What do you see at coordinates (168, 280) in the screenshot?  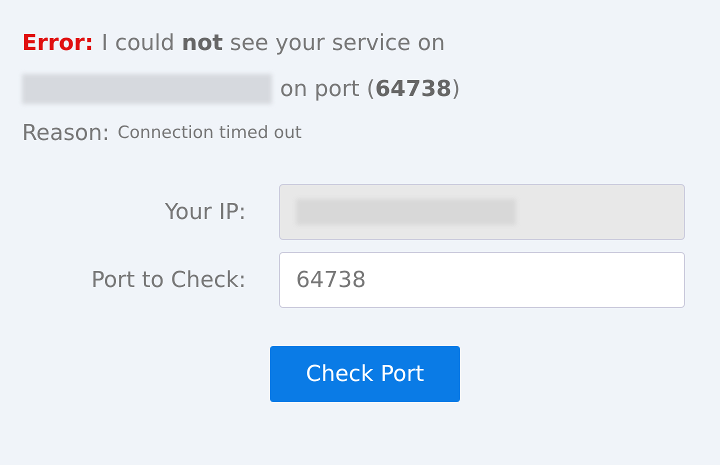 I see `field-label: Port to Check:` at bounding box center [168, 280].